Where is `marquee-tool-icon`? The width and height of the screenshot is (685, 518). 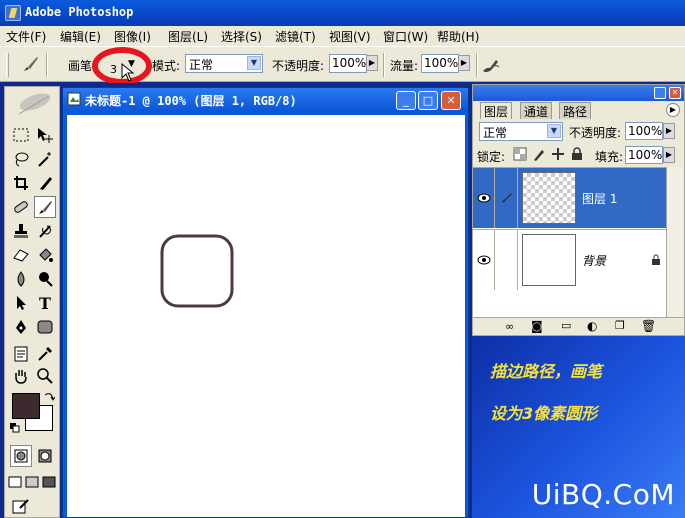
marquee-tool-icon is located at coordinates (21, 135).